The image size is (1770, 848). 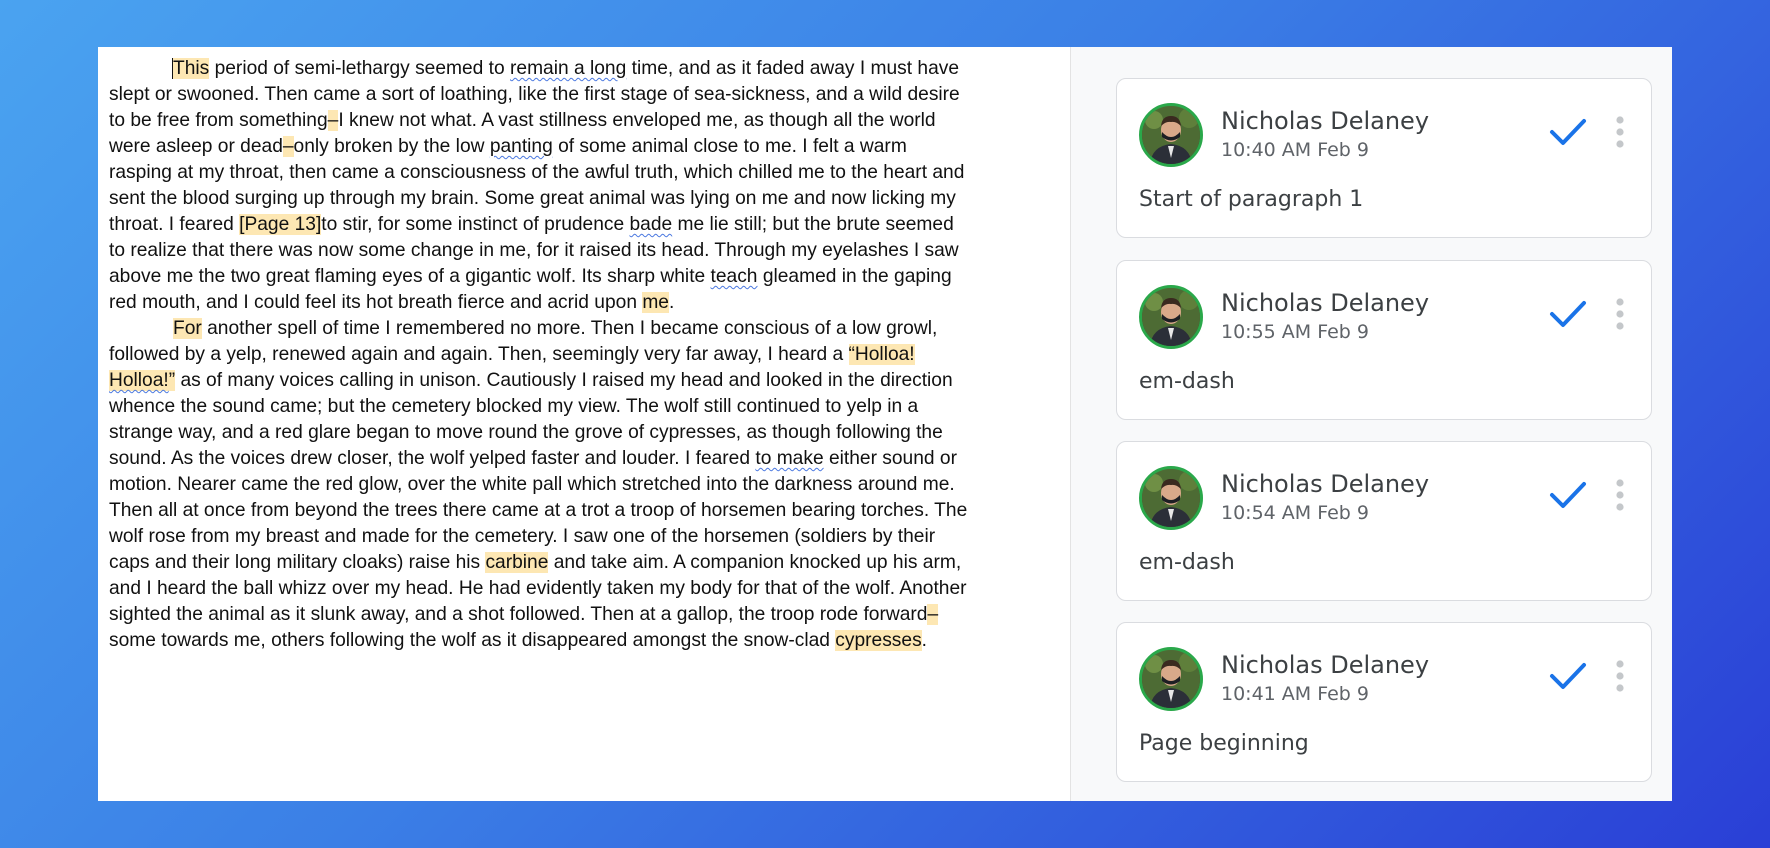 What do you see at coordinates (139, 380) in the screenshot?
I see `commented-text: Holloa!` at bounding box center [139, 380].